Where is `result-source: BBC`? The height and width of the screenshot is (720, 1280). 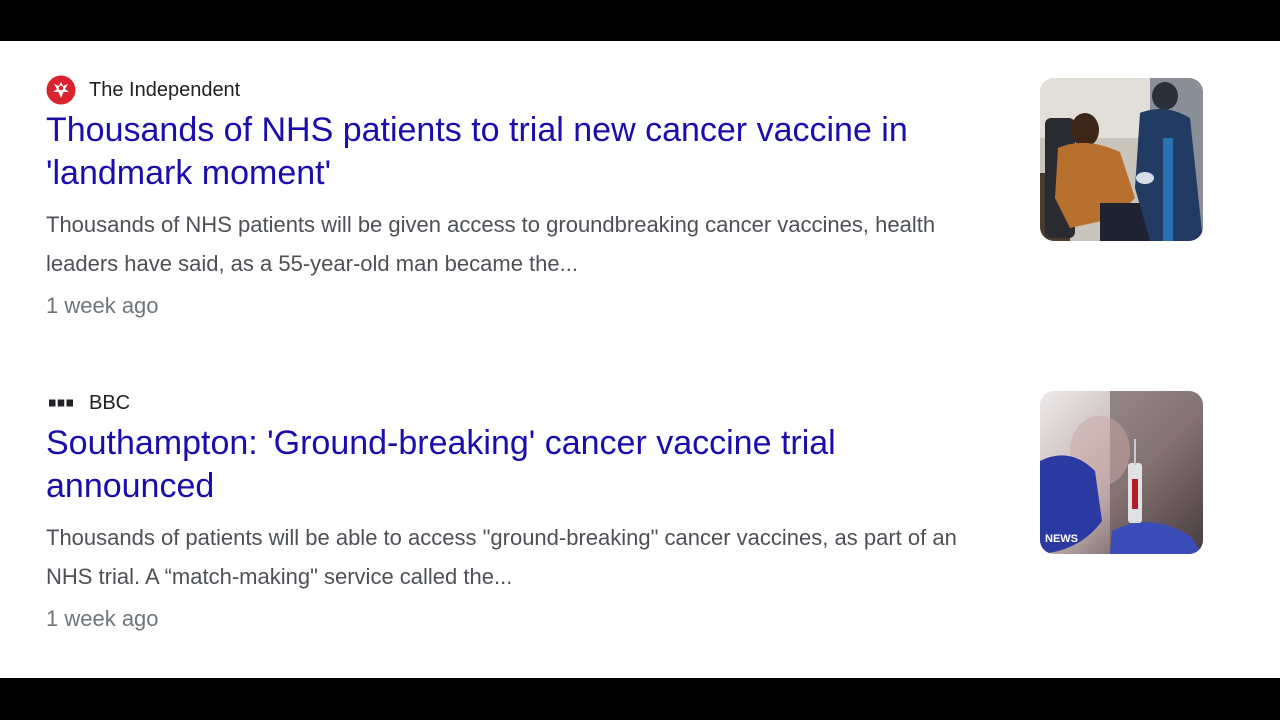
result-source: BBC is located at coordinates (626, 403).